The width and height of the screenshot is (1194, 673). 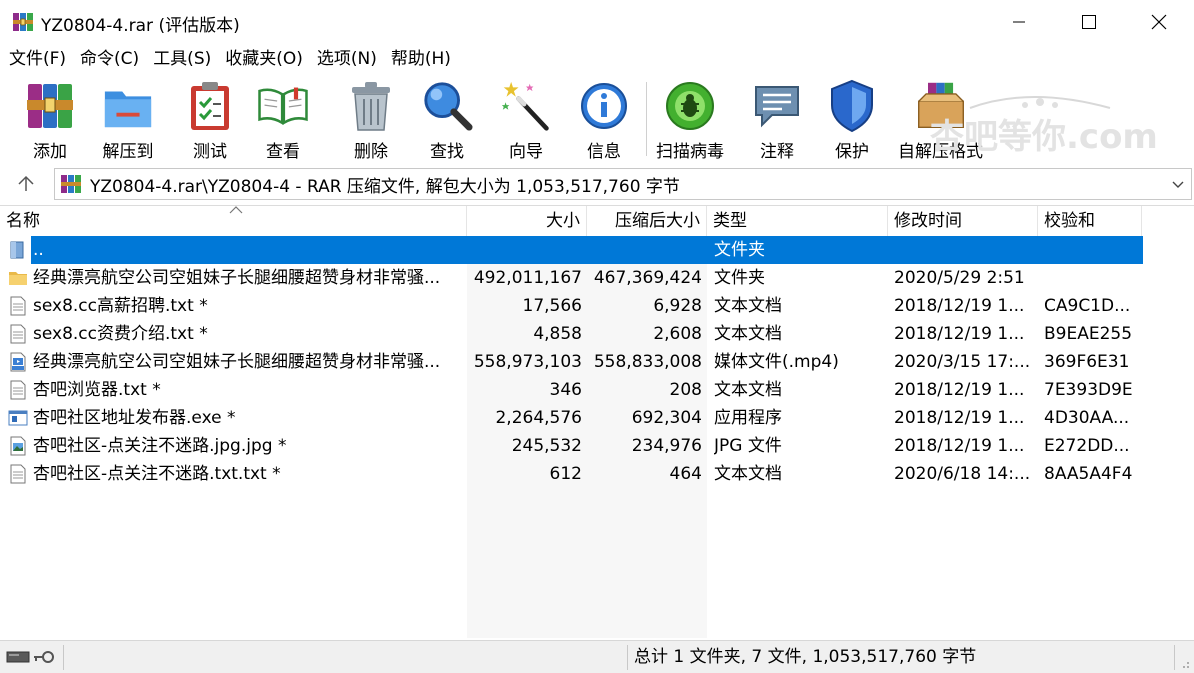 I want to click on test-clipboard-icon, so click(x=210, y=106).